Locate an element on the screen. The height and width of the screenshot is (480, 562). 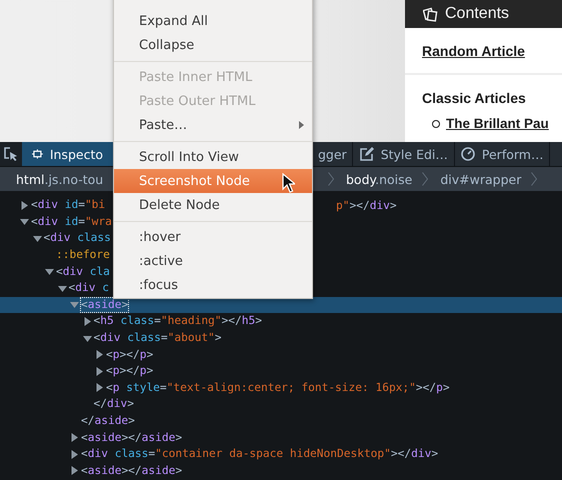
markup-fragment: p"></div> is located at coordinates (366, 205).